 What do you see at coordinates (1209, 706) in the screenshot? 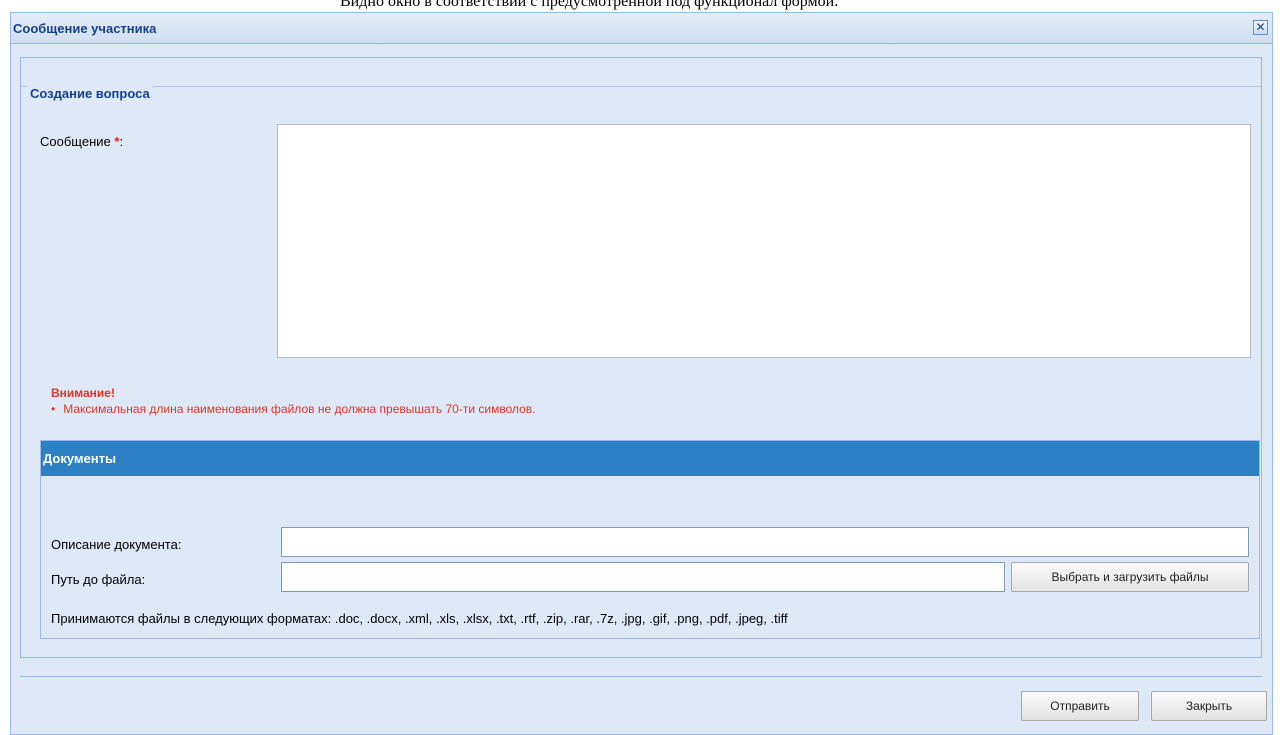
I see `close-button: Закрыть` at bounding box center [1209, 706].